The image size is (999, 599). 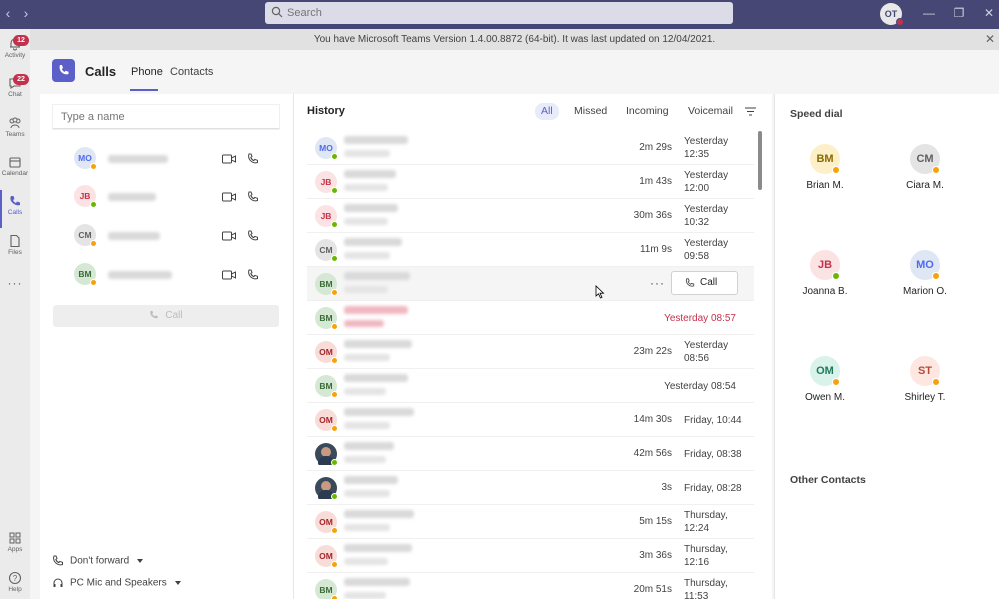 What do you see at coordinates (379, 412) in the screenshot?
I see `redacted-name` at bounding box center [379, 412].